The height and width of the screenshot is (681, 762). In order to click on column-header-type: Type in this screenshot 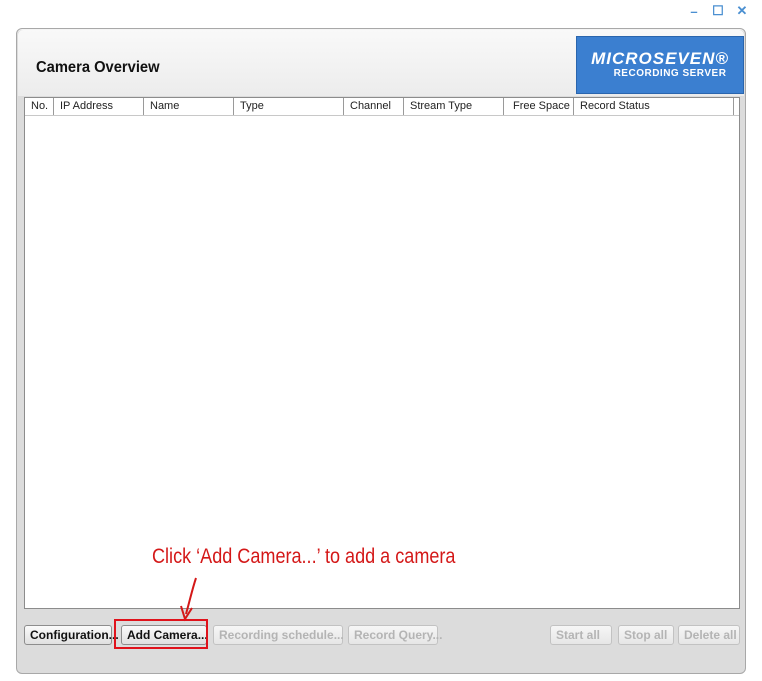, I will do `click(289, 106)`.